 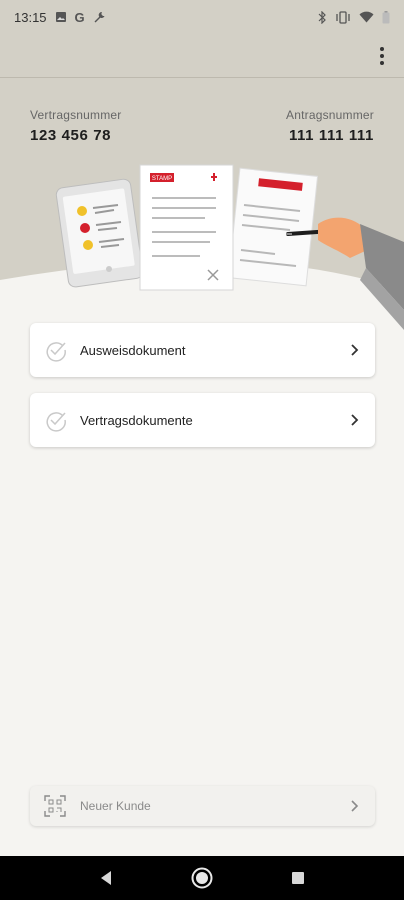 What do you see at coordinates (202, 350) in the screenshot?
I see `document-item-ausweis: Ausweisdokument` at bounding box center [202, 350].